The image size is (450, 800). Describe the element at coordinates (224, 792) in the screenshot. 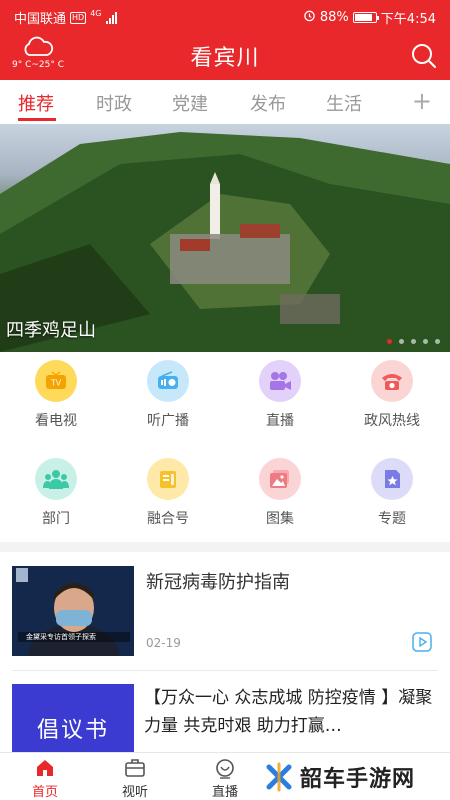

I see `nav-label: 直播` at that location.